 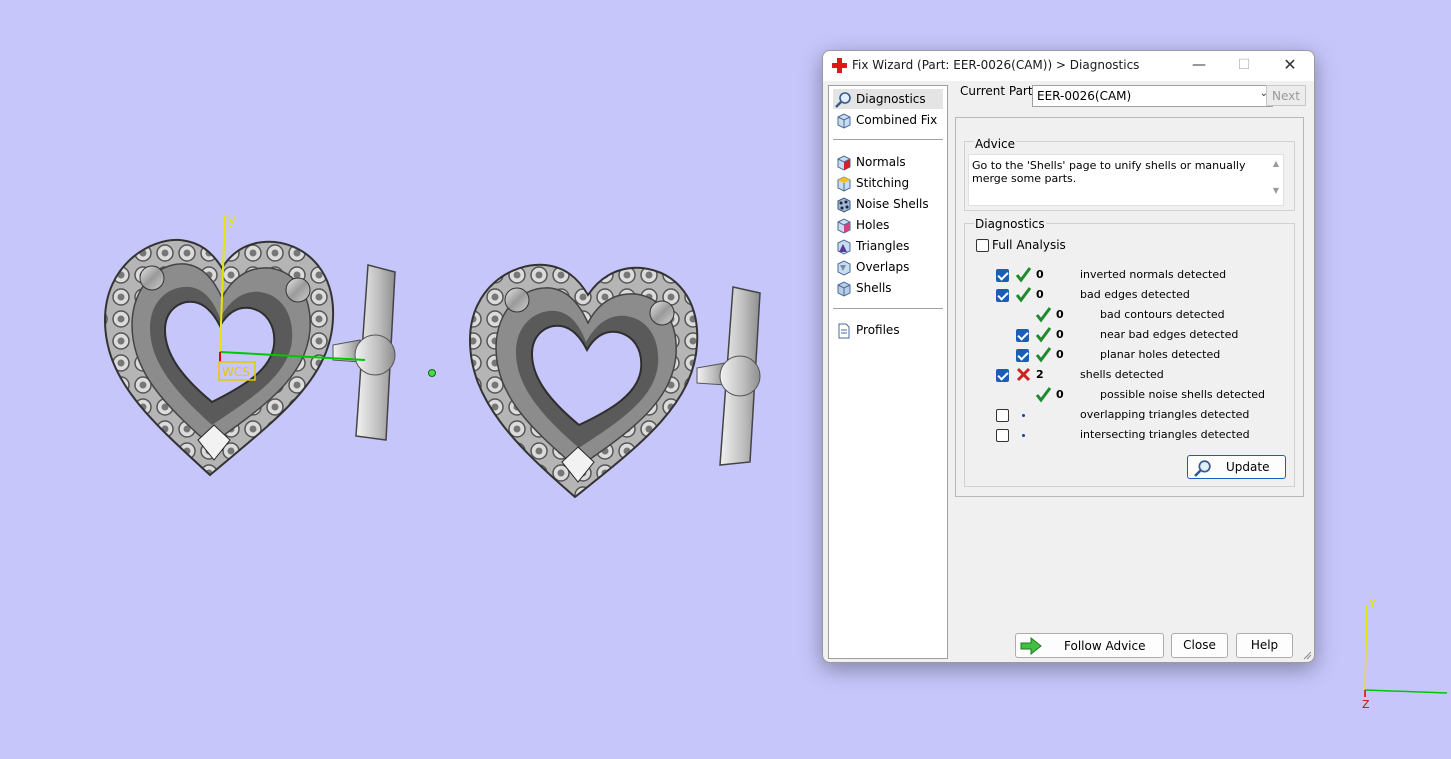 I want to click on nav-item-stitching: Stitching, so click(x=888, y=183).